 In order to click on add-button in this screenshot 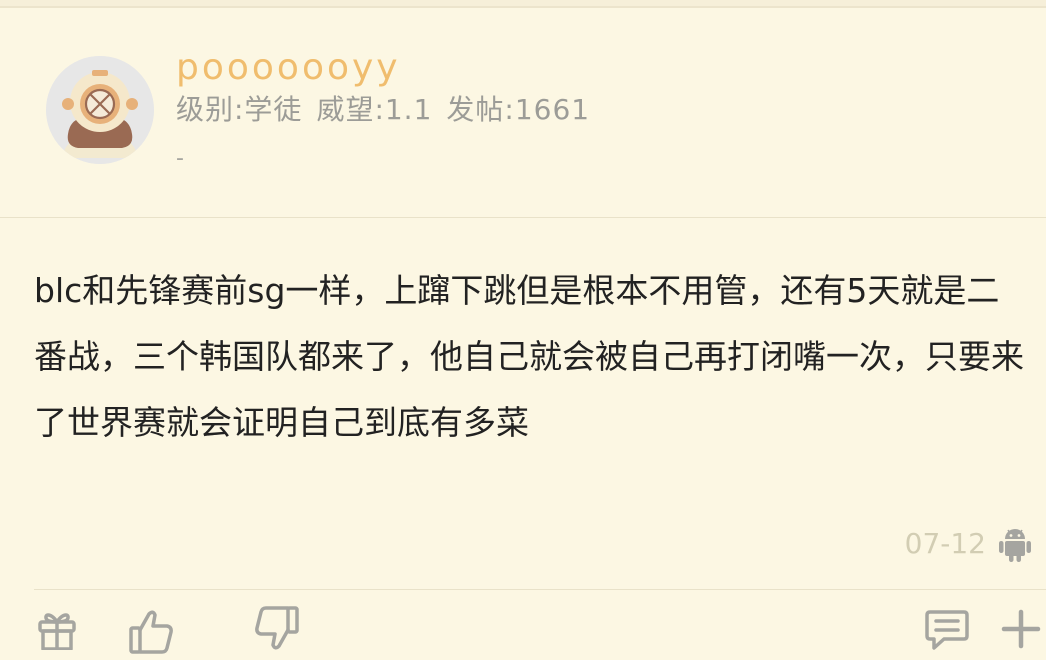, I will do `click(1021, 633)`.